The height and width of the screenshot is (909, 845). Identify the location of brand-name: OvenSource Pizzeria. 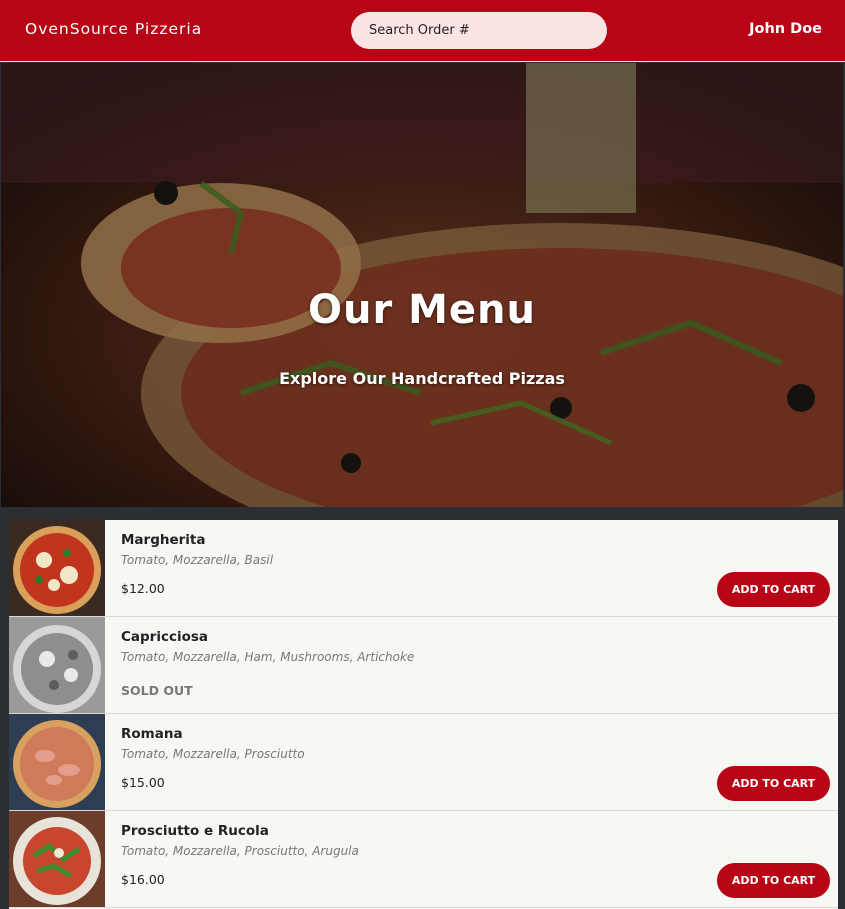
(113, 29).